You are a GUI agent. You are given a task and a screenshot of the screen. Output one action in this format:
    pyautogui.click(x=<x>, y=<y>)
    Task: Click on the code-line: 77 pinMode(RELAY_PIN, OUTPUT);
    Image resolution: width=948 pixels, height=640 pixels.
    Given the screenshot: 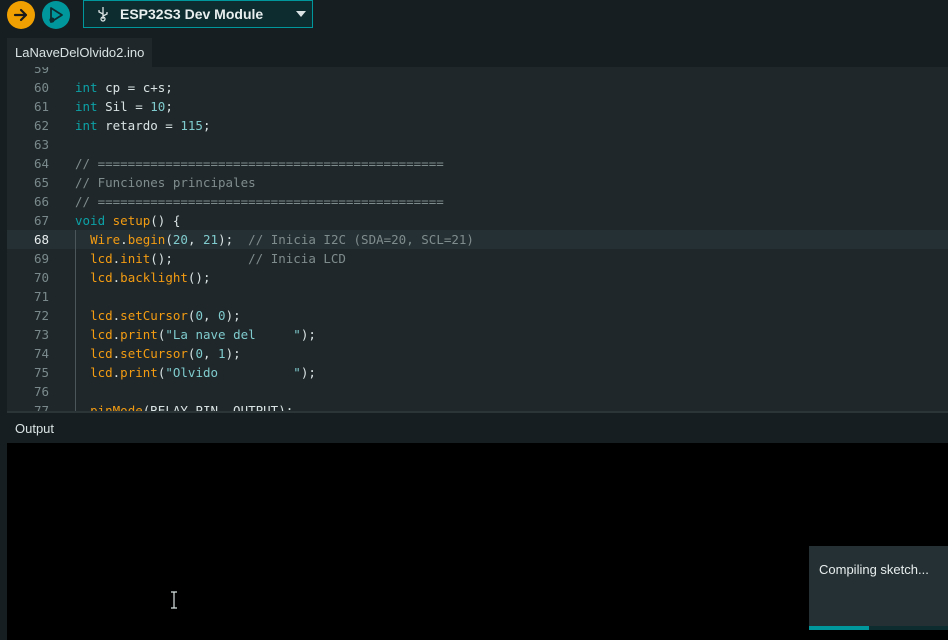 What is the action you would take?
    pyautogui.click(x=477, y=406)
    